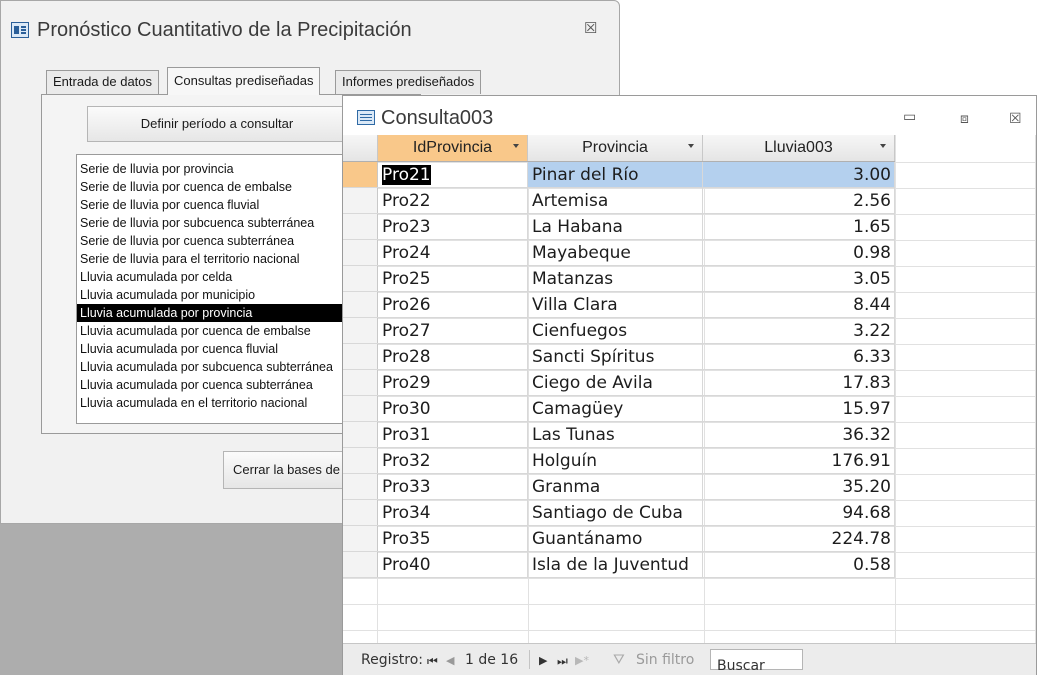 The height and width of the screenshot is (675, 1037). Describe the element at coordinates (615, 174) in the screenshot. I see `cell-provincia: Pinar del Río` at that location.